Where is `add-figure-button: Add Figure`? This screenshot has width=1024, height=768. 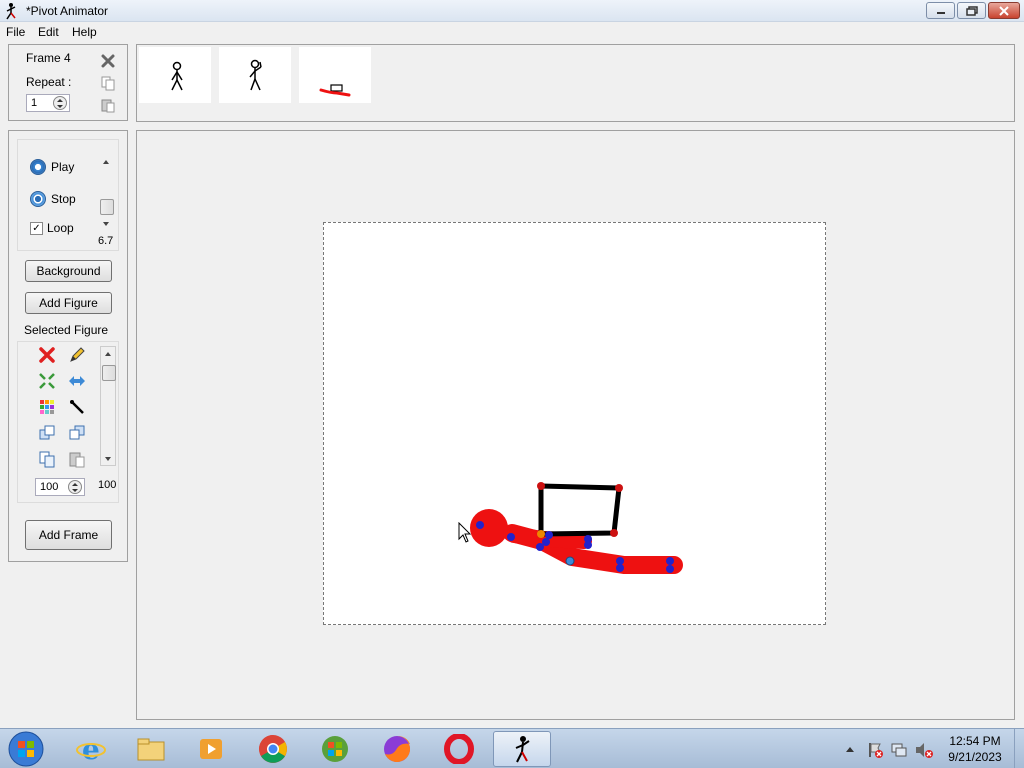 add-figure-button: Add Figure is located at coordinates (68, 303).